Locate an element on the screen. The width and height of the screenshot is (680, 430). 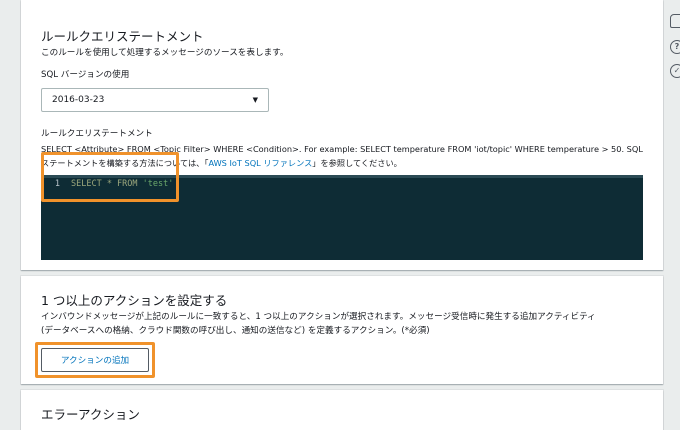
code-string: 'test' is located at coordinates (158, 184).